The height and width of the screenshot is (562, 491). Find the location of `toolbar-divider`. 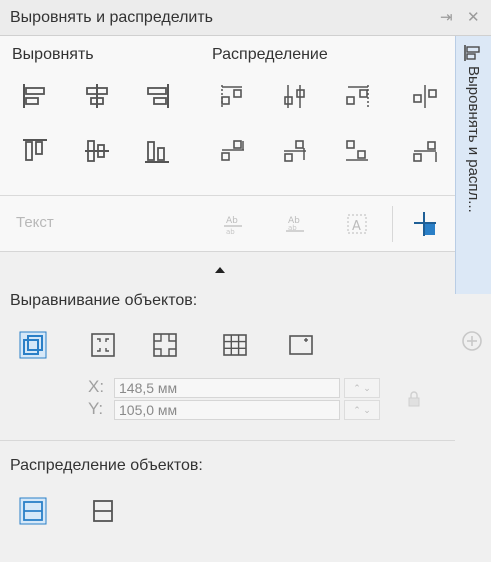

toolbar-divider is located at coordinates (392, 224).